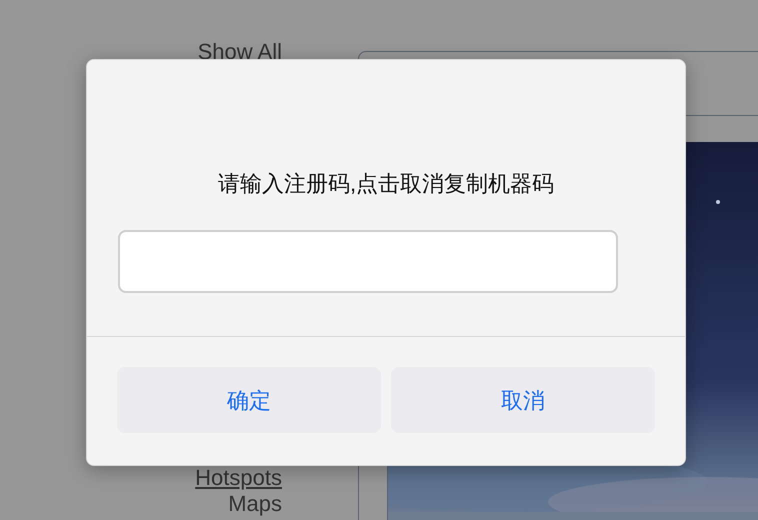  What do you see at coordinates (255, 504) in the screenshot?
I see `nav-link: Maps` at bounding box center [255, 504].